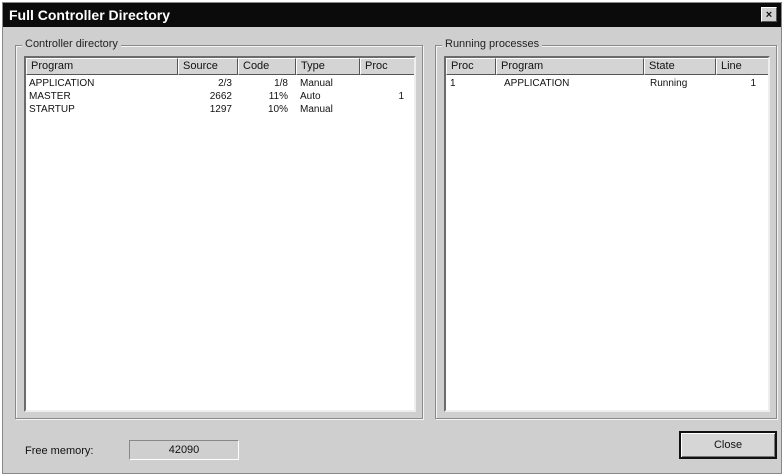 This screenshot has width=784, height=476. I want to click on free-memory-value: 42090, so click(184, 450).